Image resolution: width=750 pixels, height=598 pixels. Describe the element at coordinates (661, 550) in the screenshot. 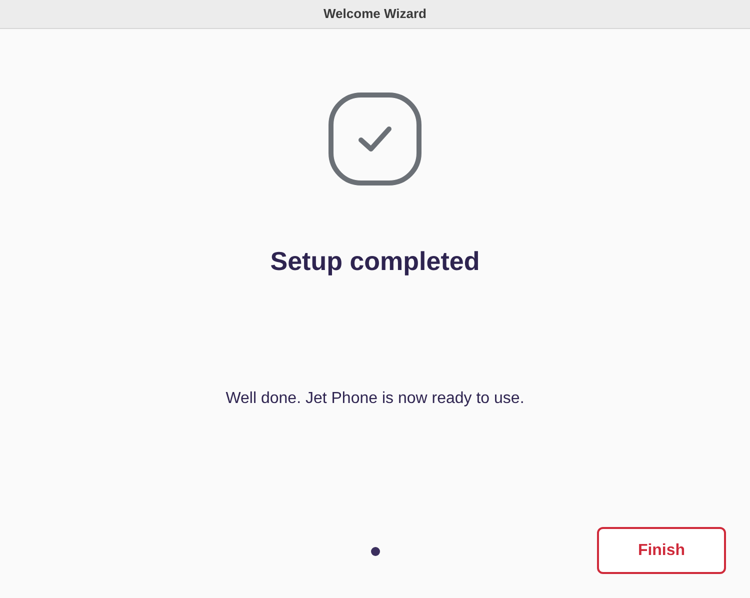

I see `finish-button: Finish` at that location.